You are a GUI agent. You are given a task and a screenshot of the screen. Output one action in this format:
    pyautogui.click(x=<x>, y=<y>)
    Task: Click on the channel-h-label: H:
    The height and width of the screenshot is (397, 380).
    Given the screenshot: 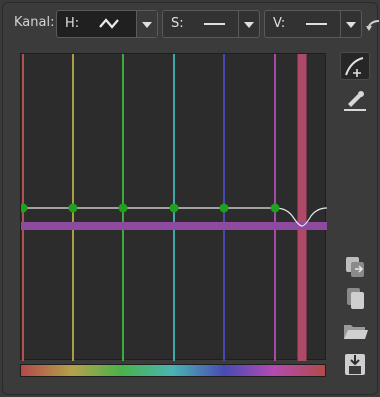 What is the action you would take?
    pyautogui.click(x=72, y=23)
    